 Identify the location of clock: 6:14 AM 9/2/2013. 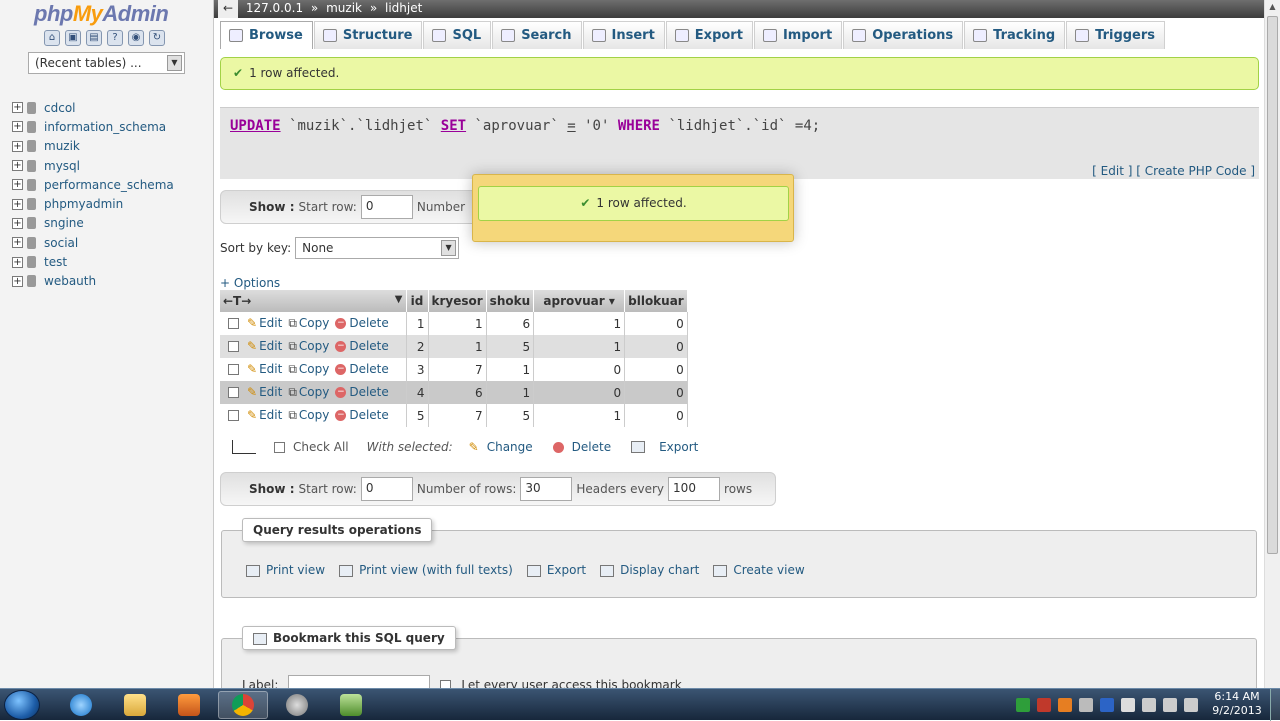
(1237, 704).